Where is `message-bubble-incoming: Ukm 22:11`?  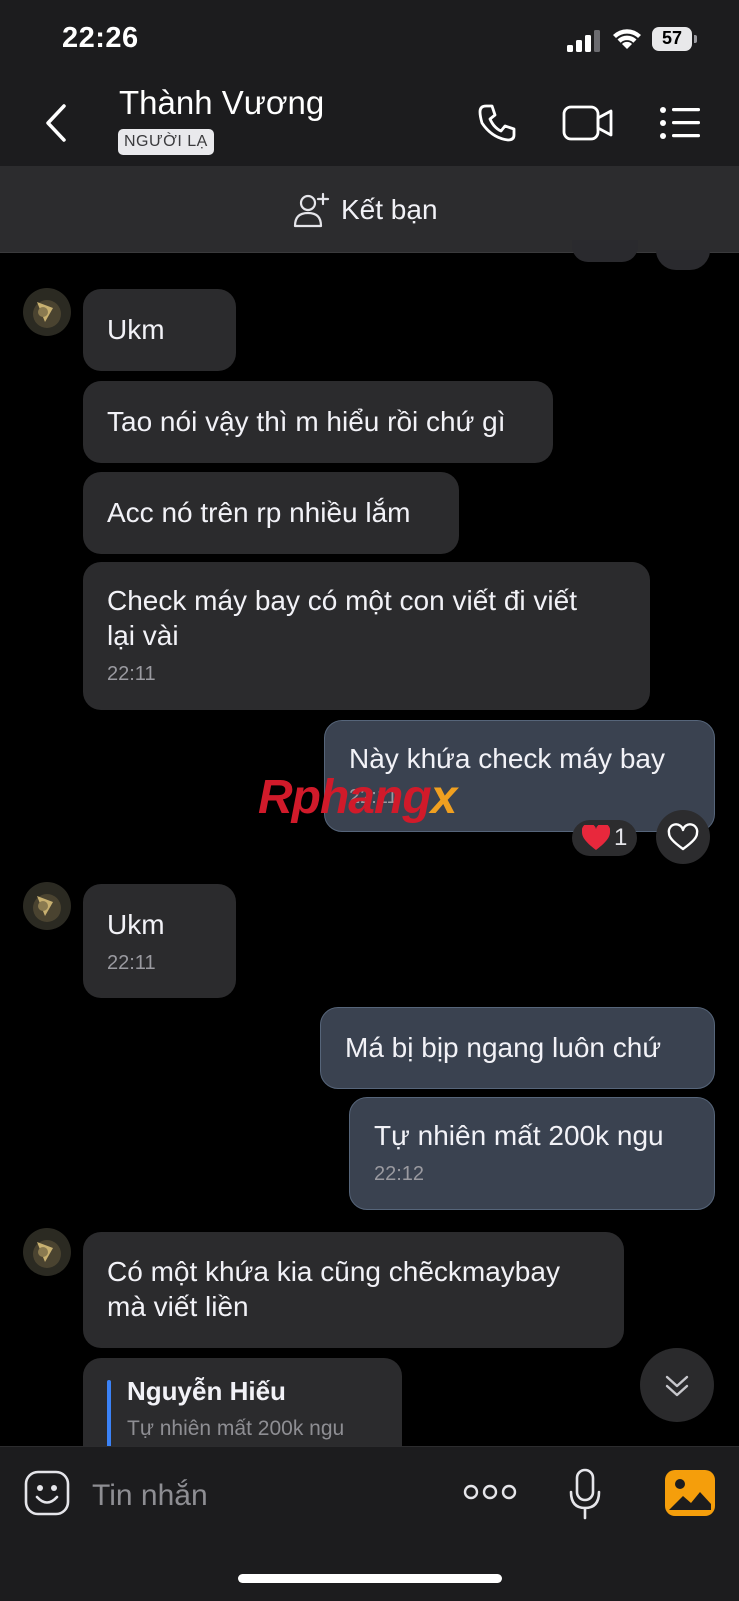
message-bubble-incoming: Ukm 22:11 is located at coordinates (159, 941).